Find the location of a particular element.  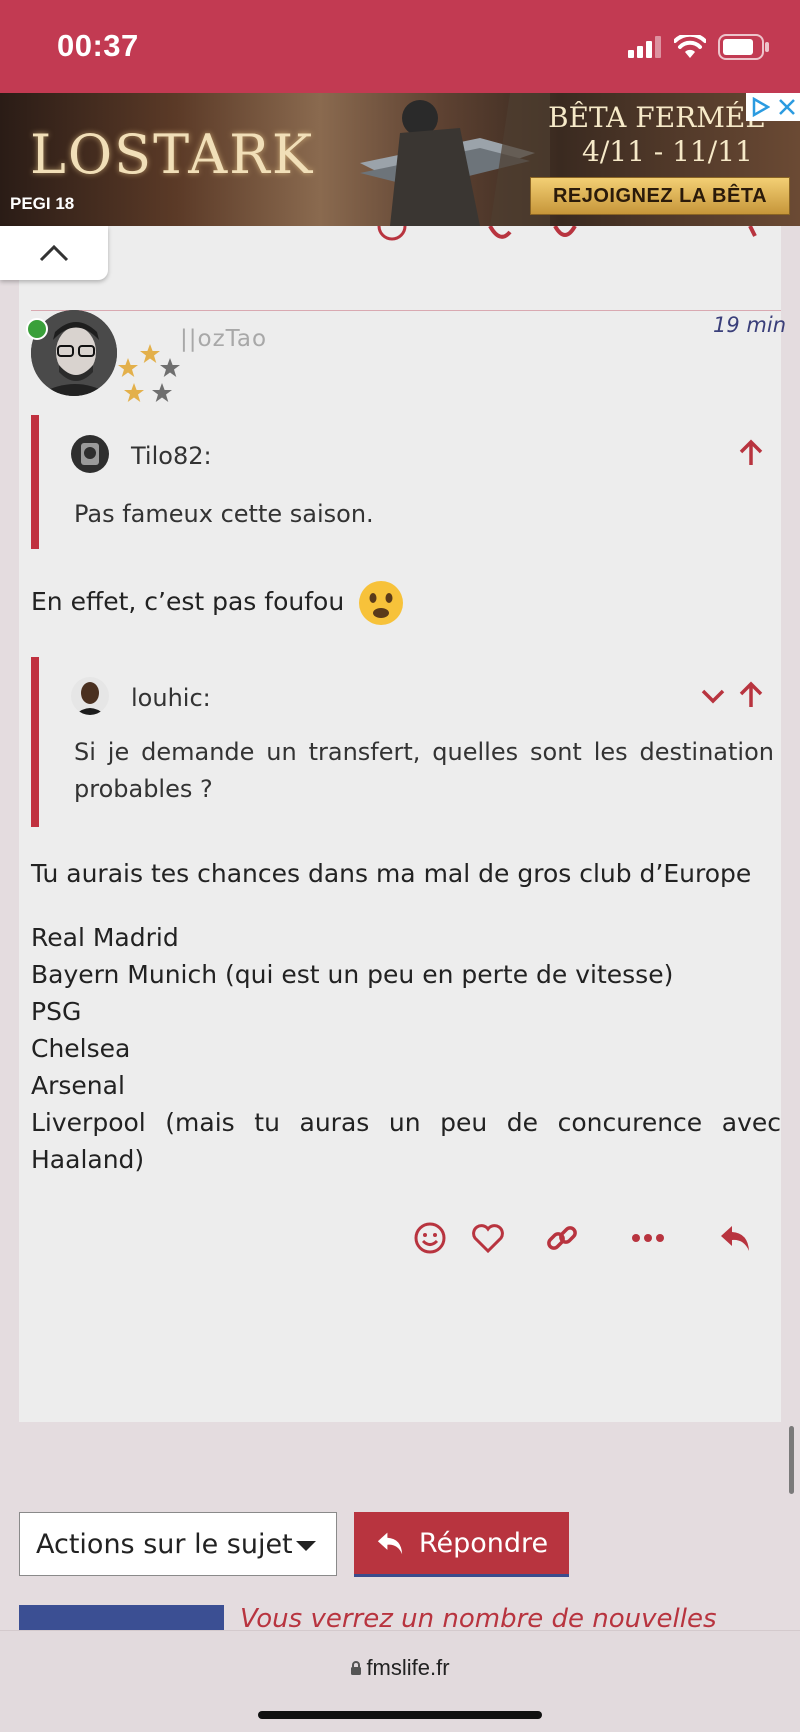

react-button is located at coordinates (430, 1238).